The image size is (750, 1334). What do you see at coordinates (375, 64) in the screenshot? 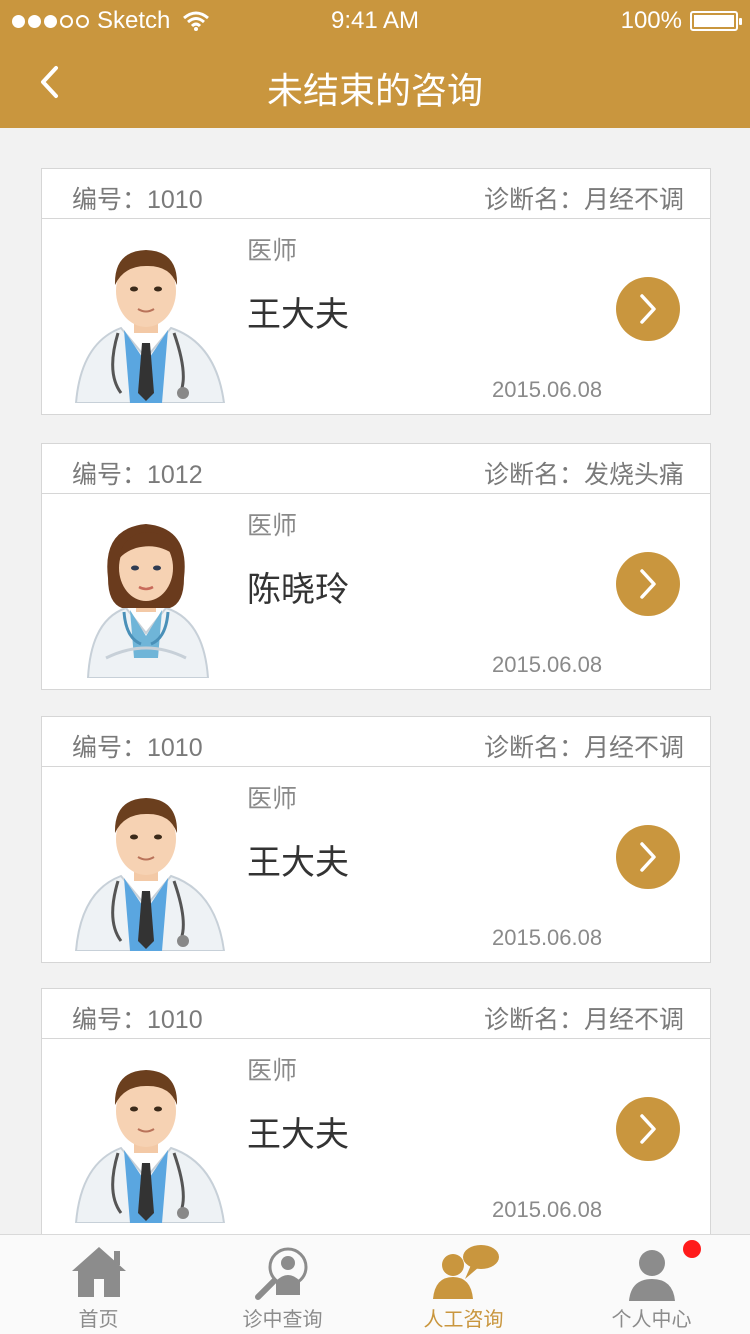
I see `header: Sketch 9:41 AM 100% 未结束的咨询` at bounding box center [375, 64].